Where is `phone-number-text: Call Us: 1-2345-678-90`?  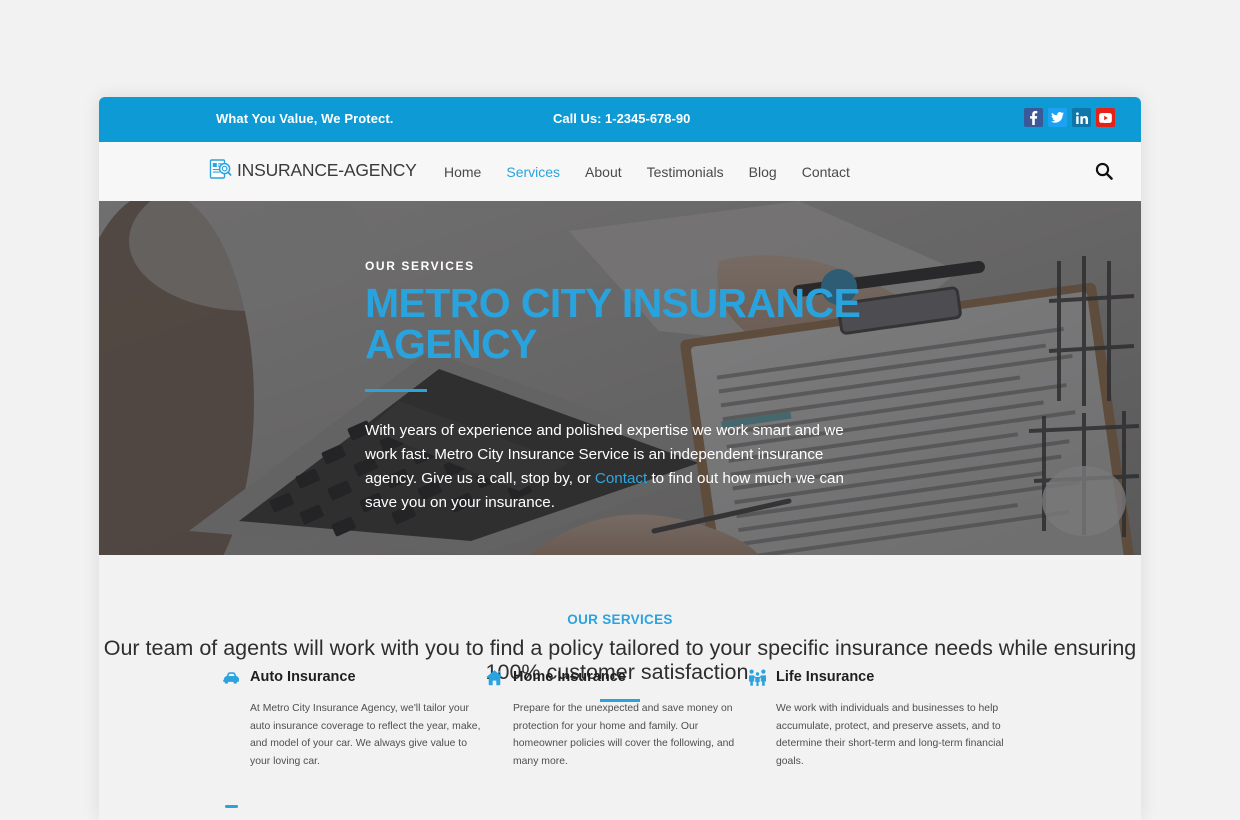 phone-number-text: Call Us: 1-2345-678-90 is located at coordinates (622, 118).